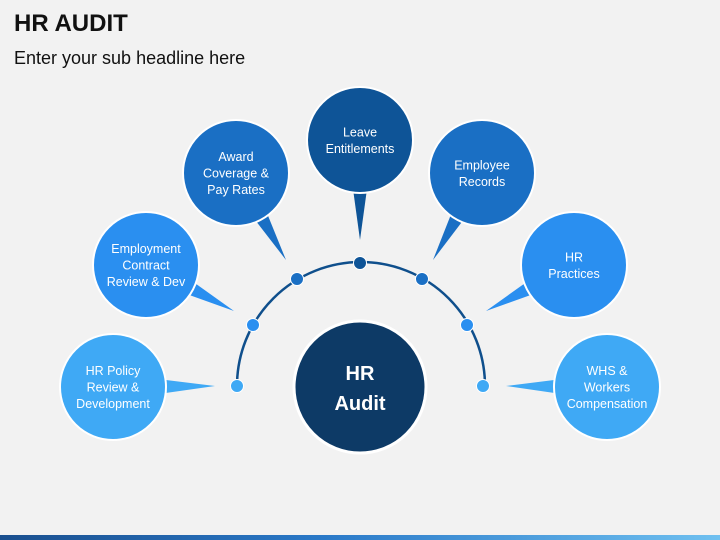  Describe the element at coordinates (568, 387) in the screenshot. I see `node-whs-workers-comp: WHS & Workers Compensation` at that location.